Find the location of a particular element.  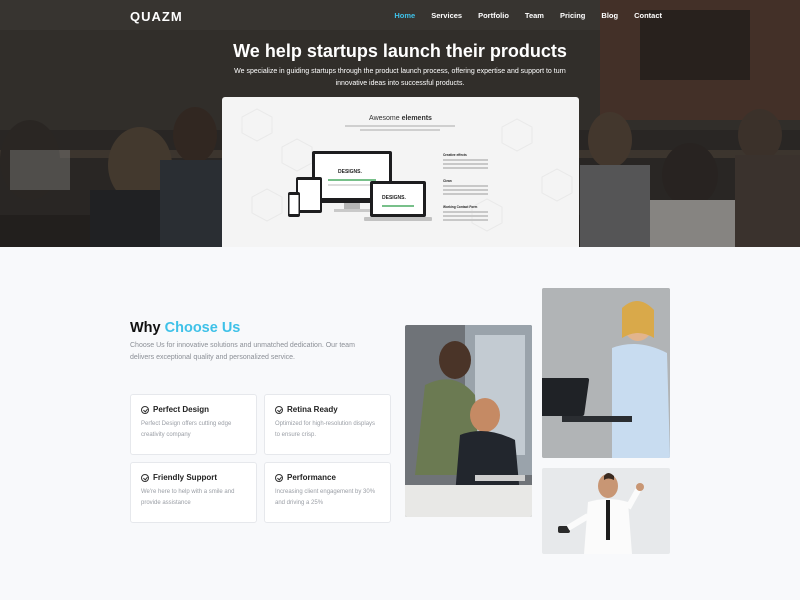

monitor-screen-text: DESIGNS. is located at coordinates (350, 172).